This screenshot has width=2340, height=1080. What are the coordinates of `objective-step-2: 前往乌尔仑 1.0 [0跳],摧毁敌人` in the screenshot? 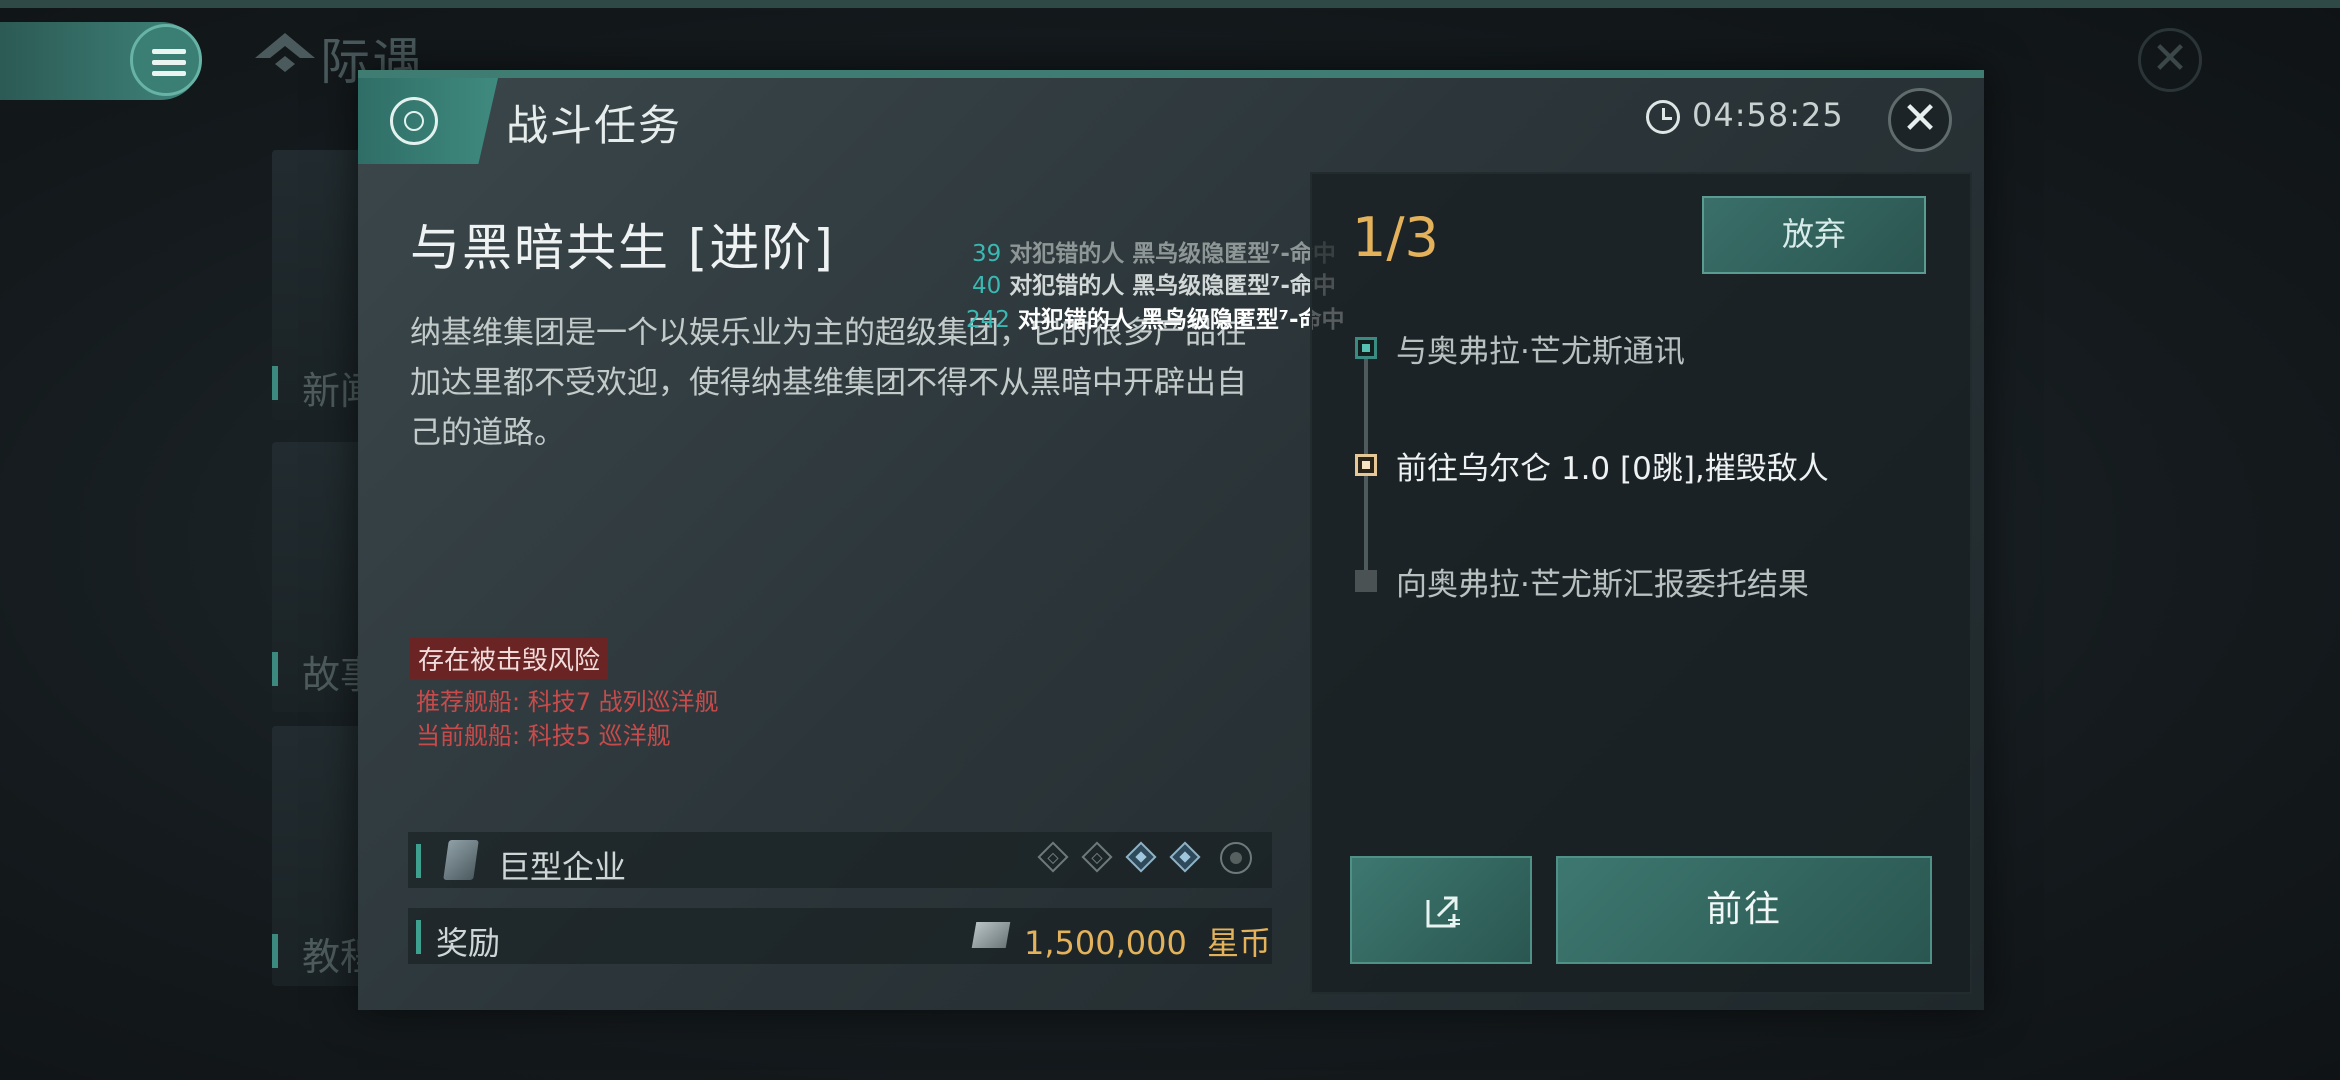 It's located at (1612, 469).